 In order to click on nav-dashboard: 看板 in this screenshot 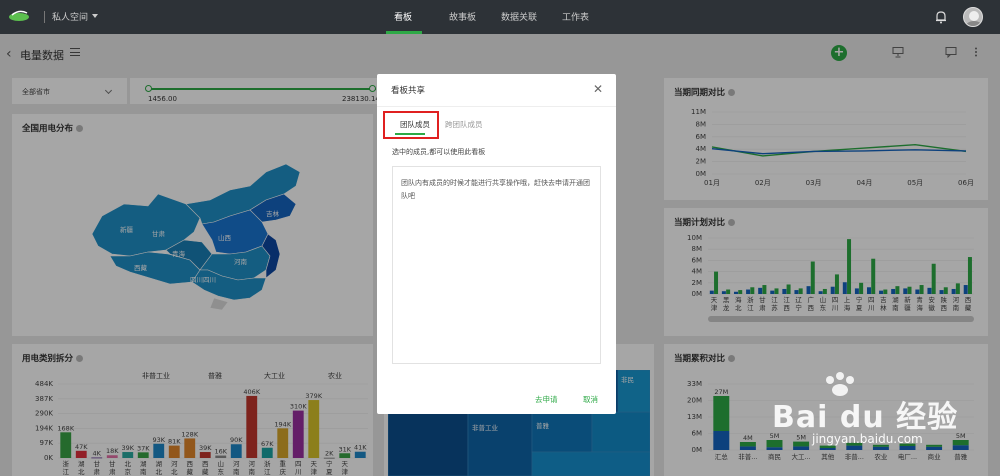, I will do `click(403, 16)`.